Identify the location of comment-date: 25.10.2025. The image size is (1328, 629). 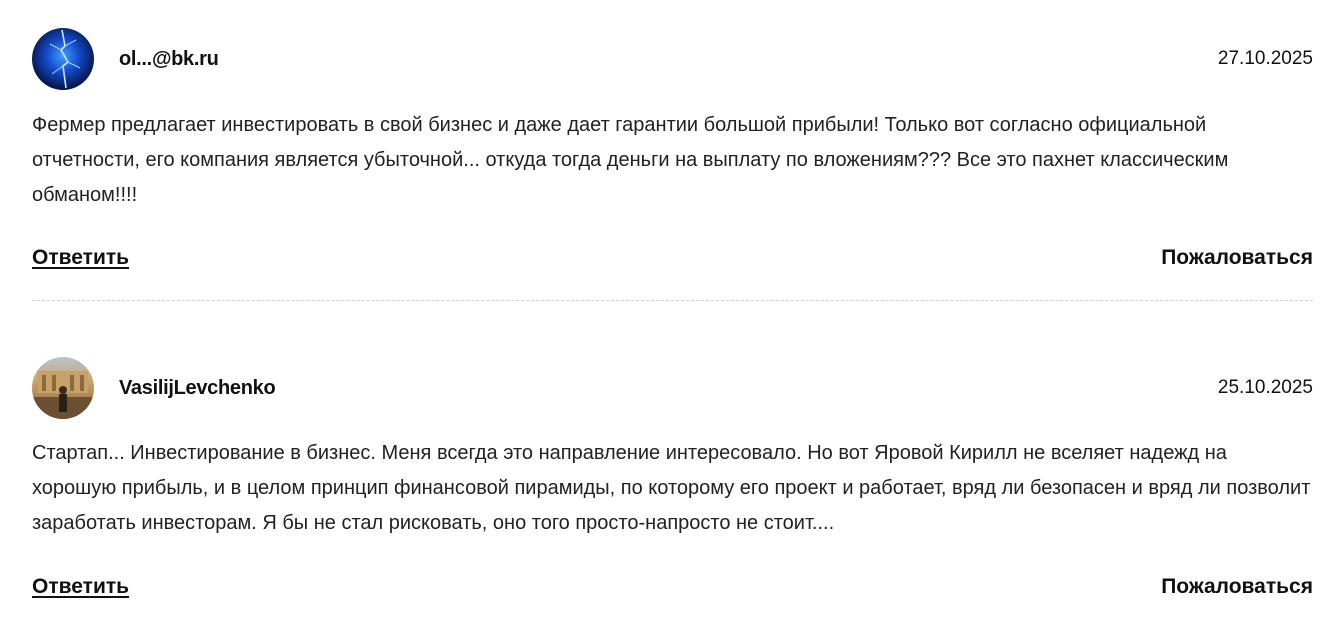
(1265, 387).